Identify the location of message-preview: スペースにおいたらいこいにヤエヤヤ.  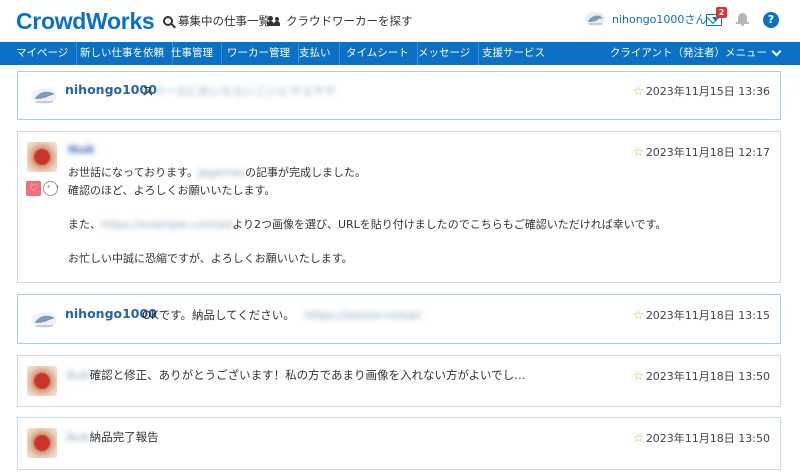
(239, 91).